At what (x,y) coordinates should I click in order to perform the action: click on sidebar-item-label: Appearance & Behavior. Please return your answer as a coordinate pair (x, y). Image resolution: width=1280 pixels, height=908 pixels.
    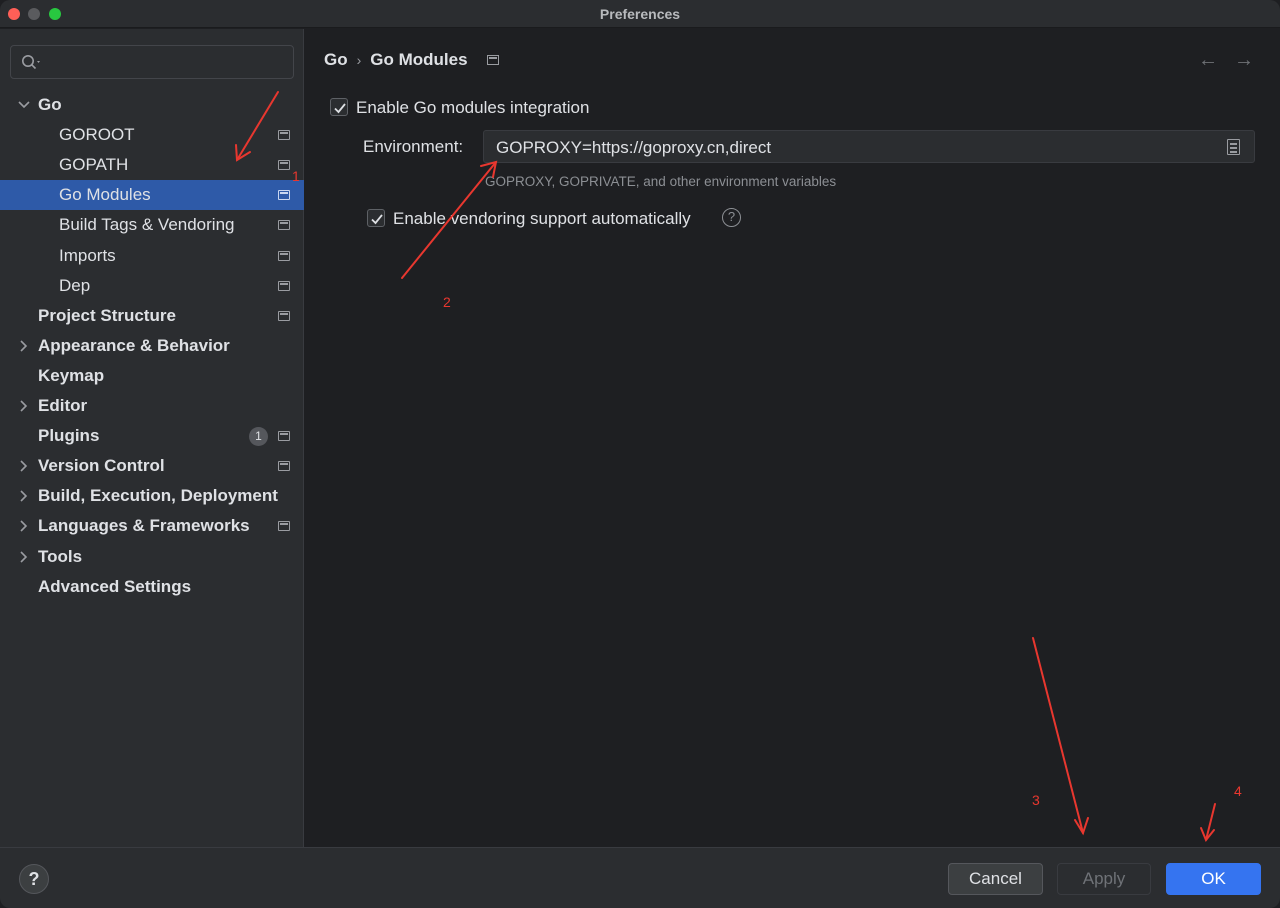
    Looking at the image, I should click on (134, 345).